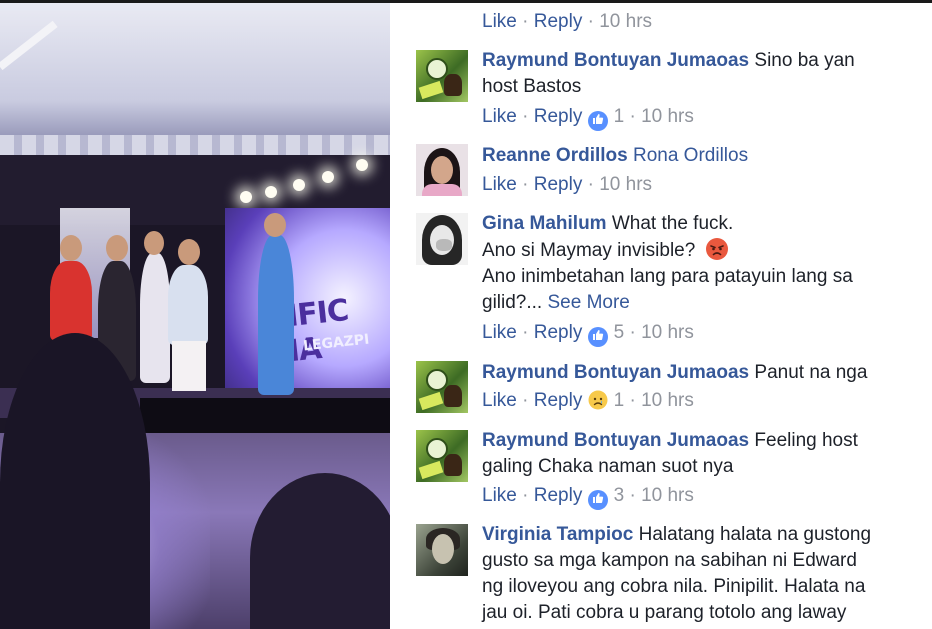 The height and width of the screenshot is (629, 932). What do you see at coordinates (75, 481) in the screenshot?
I see `audience-head` at bounding box center [75, 481].